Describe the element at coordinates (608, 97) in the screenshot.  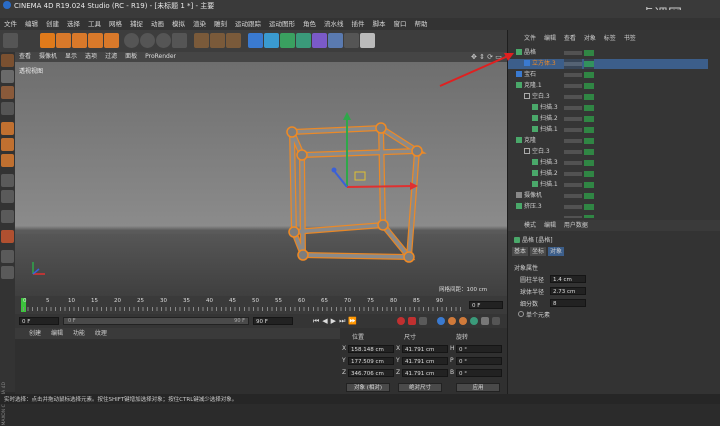
I see `tree-item-null3: 空白.3` at that location.